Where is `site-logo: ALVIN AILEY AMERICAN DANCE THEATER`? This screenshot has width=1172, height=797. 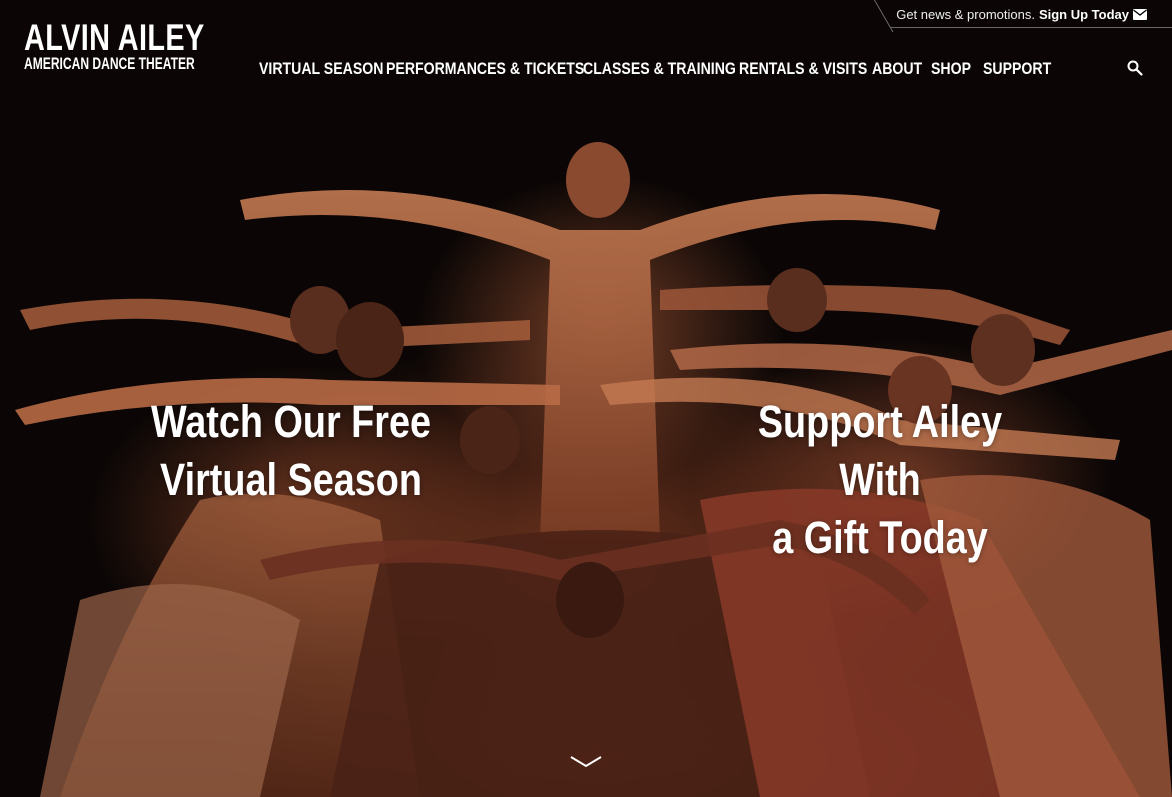 site-logo: ALVIN AILEY AMERICAN DANCE THEATER is located at coordinates (114, 45).